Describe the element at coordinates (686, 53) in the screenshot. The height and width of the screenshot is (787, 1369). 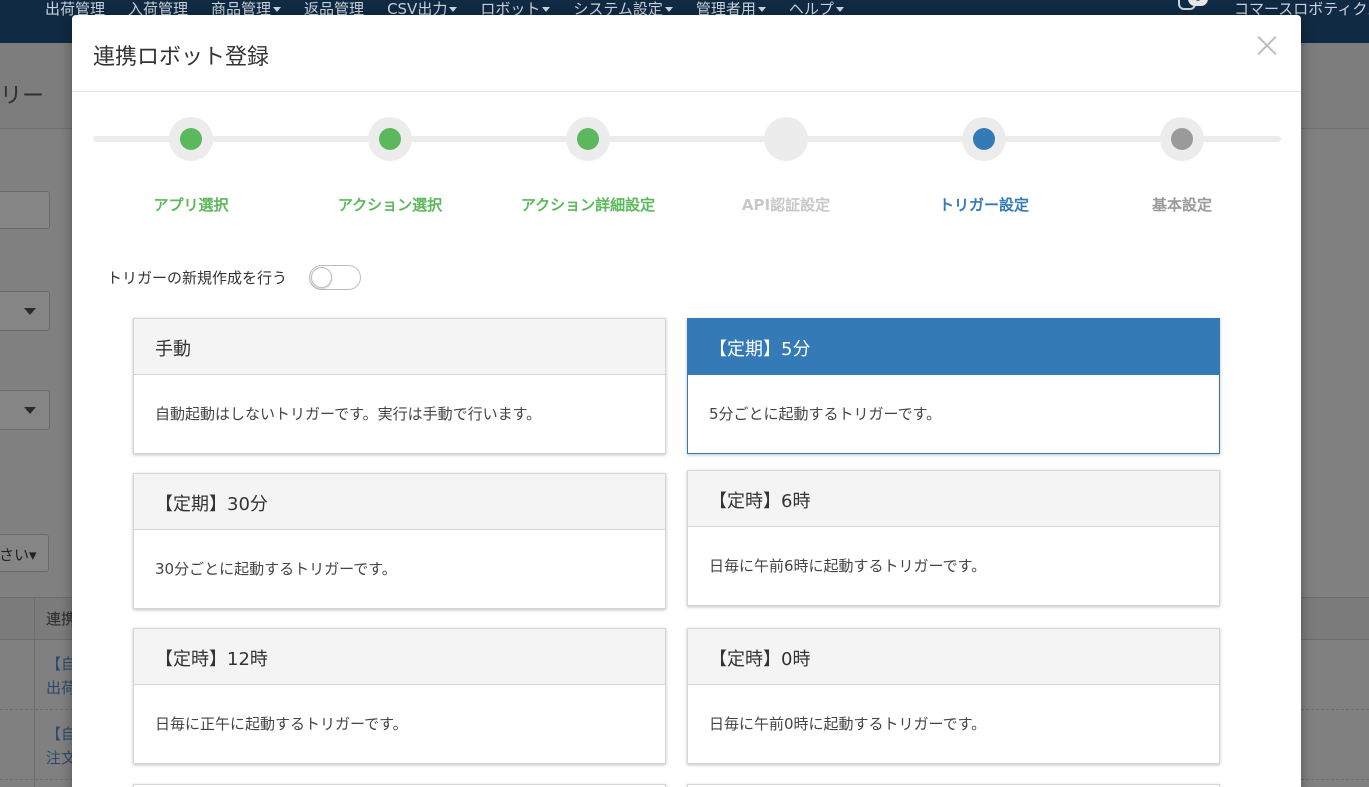
I see `modal-header: 連携ロボット登録` at that location.